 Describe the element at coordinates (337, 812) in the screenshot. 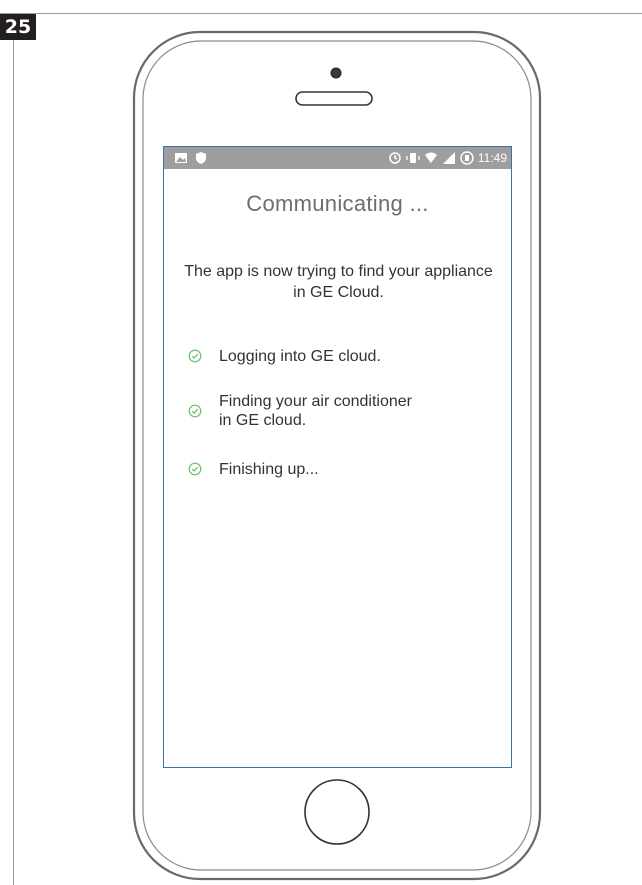

I see `home-button` at that location.